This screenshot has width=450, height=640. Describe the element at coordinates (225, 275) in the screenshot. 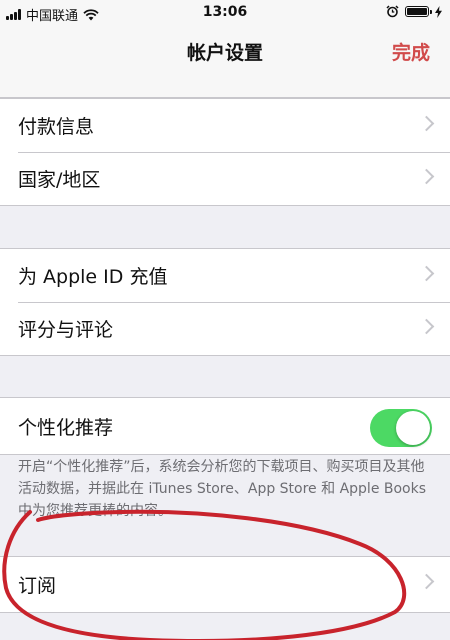

I see `add-funds-row: 为 Apple ID 充值` at that location.